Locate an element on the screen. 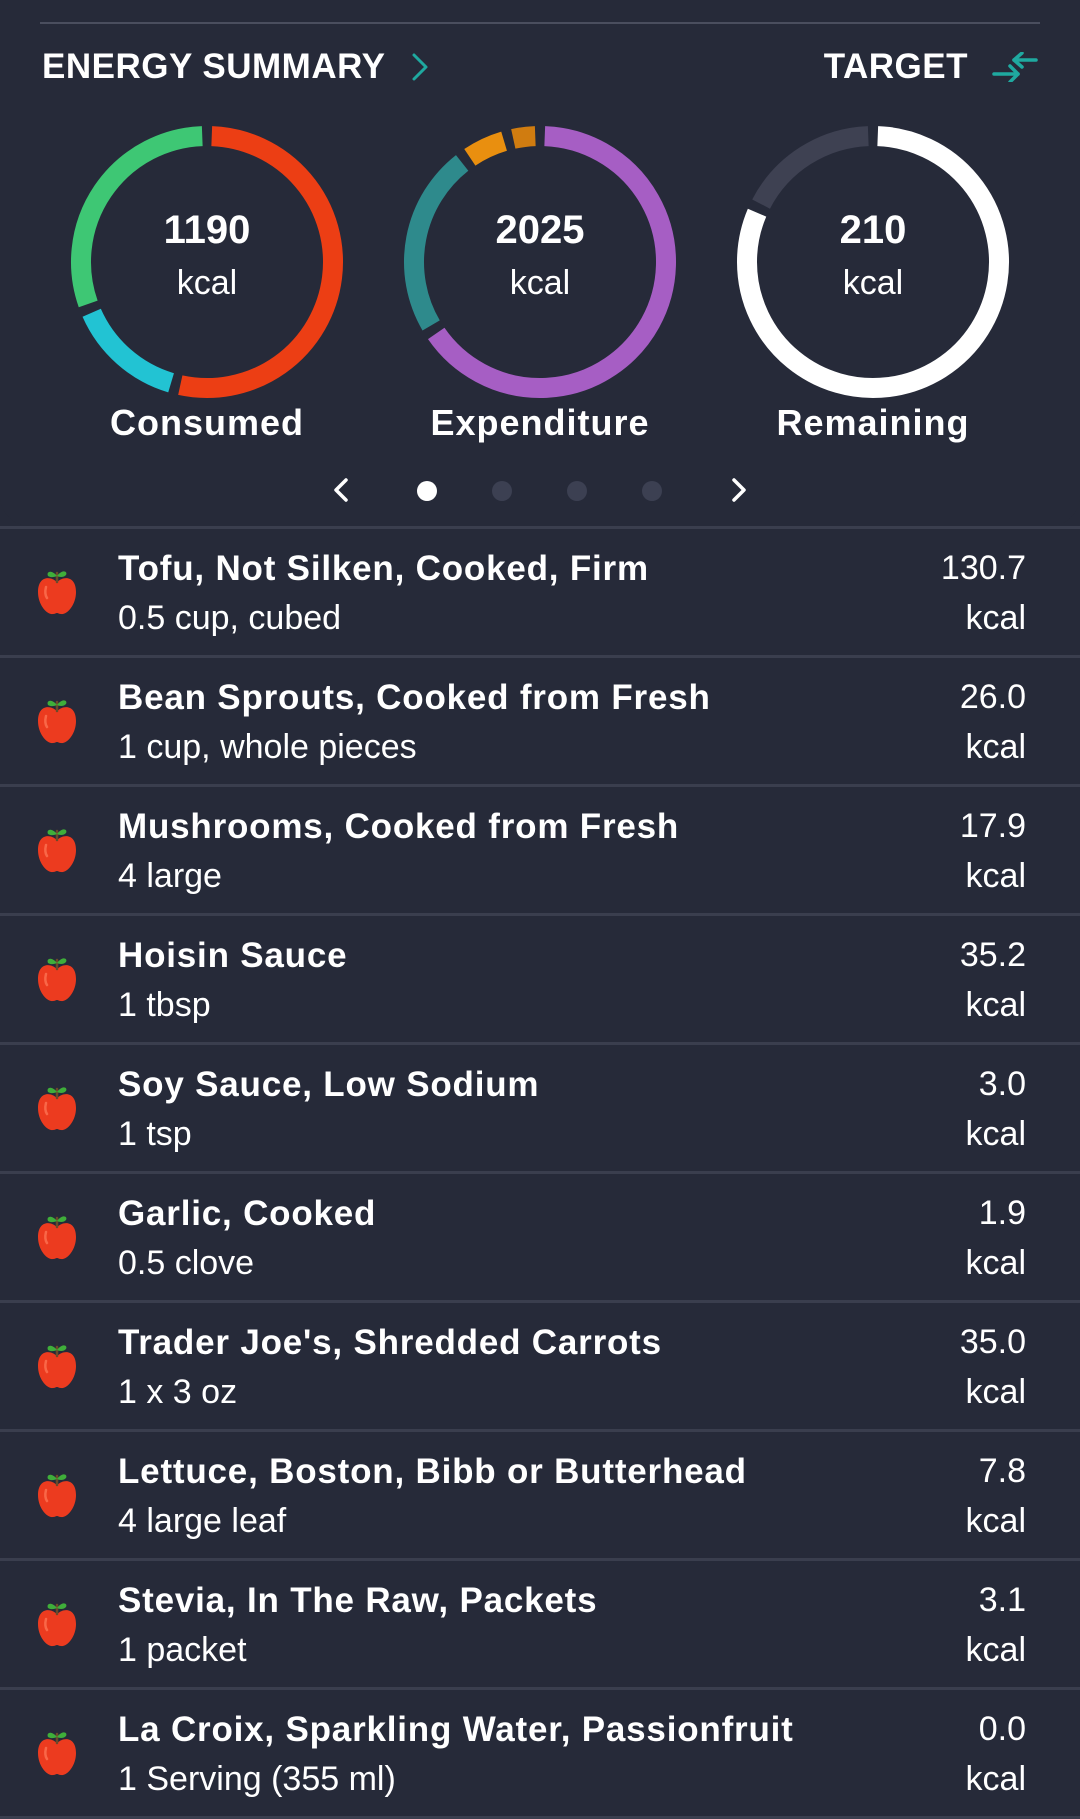 This screenshot has height=1819, width=1080. food-row: Soy Sauce, Low Sodium 1 tsp 3.0 kcal is located at coordinates (540, 1106).